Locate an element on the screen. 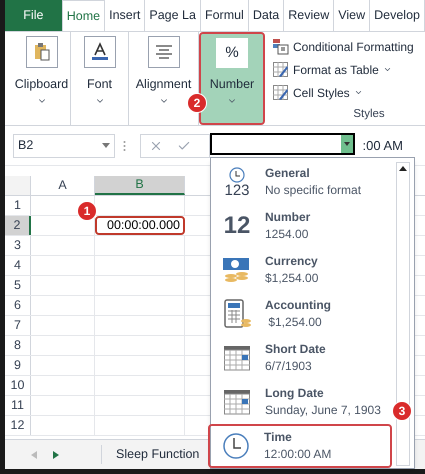 This screenshot has width=425, height=474. calculator-icon is located at coordinates (237, 314).